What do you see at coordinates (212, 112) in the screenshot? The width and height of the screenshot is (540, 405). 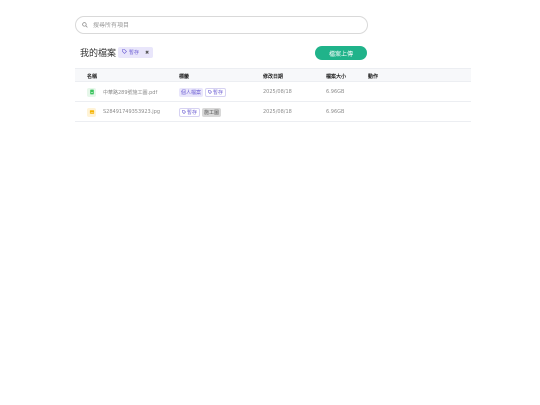 I see `tag-badge: 施工圖` at bounding box center [212, 112].